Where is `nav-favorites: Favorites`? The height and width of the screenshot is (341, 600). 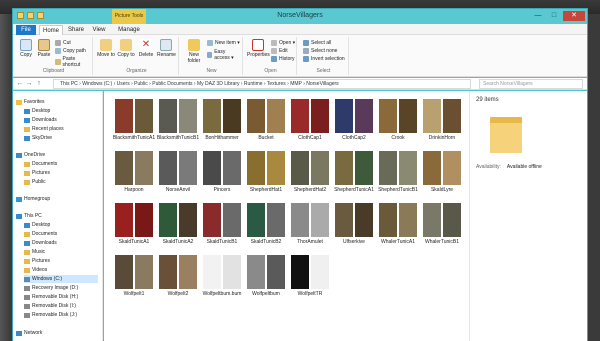
nav-favorites: Favorites is located at coordinates (30, 102).